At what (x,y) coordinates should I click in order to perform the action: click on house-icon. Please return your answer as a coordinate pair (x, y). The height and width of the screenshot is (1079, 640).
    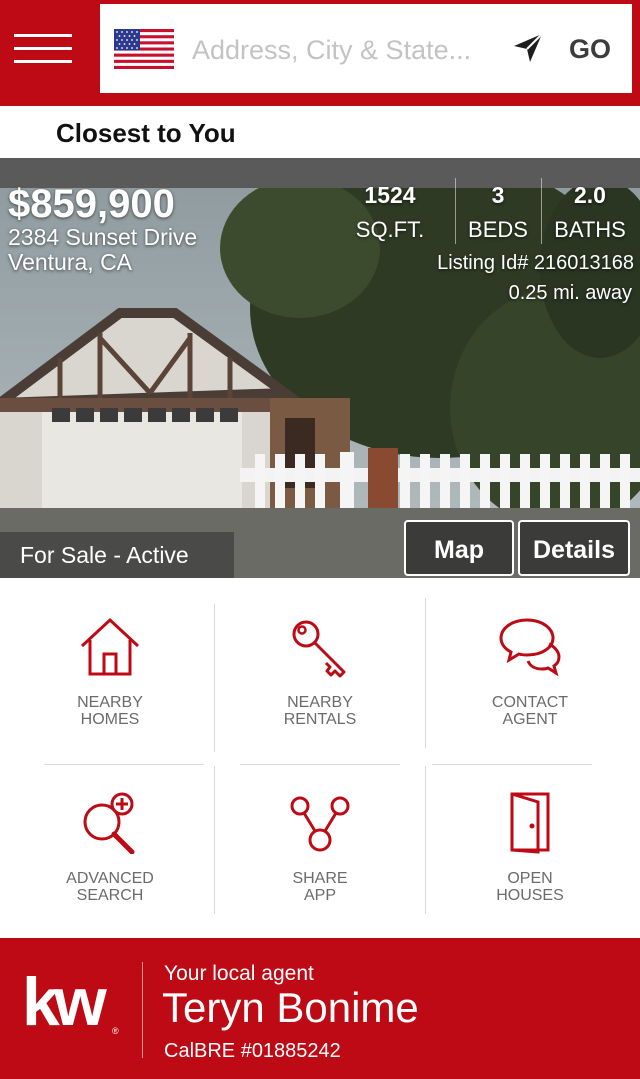
    Looking at the image, I should click on (110, 646).